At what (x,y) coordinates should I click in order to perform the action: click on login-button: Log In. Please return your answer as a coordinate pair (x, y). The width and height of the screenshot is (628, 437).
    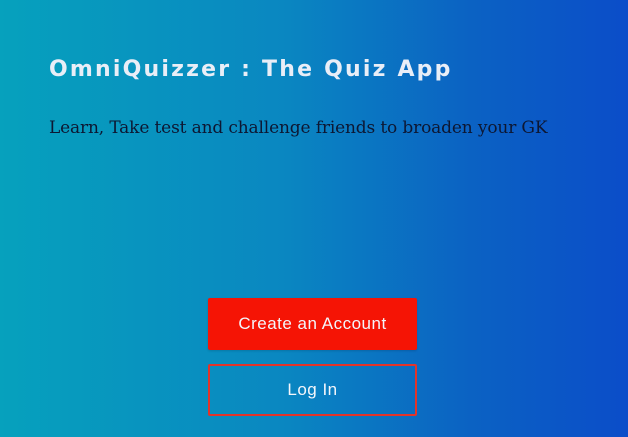
    Looking at the image, I should click on (312, 390).